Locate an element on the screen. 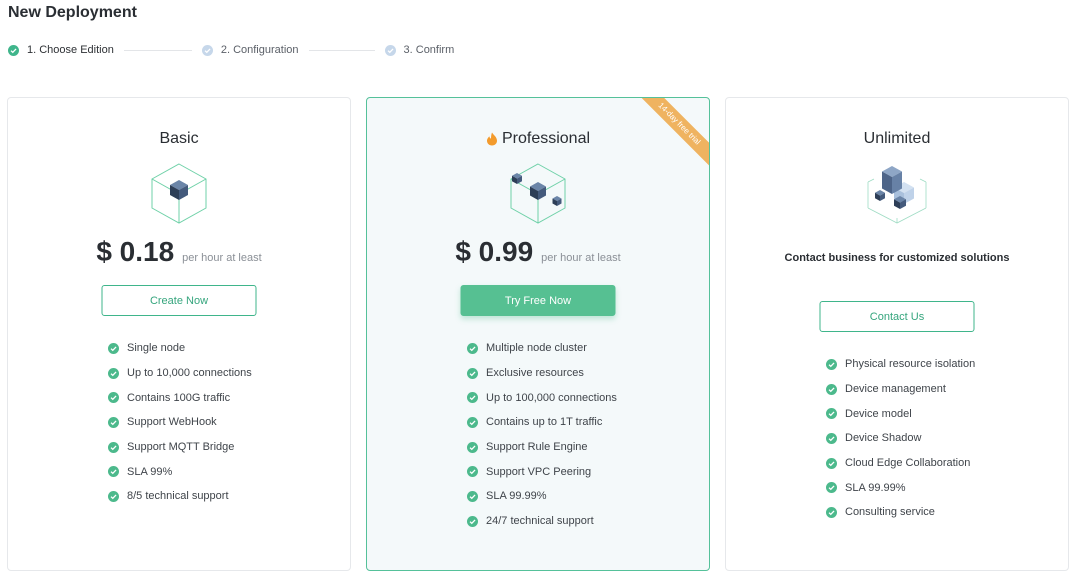  plan-title-text: Professional is located at coordinates (546, 138).